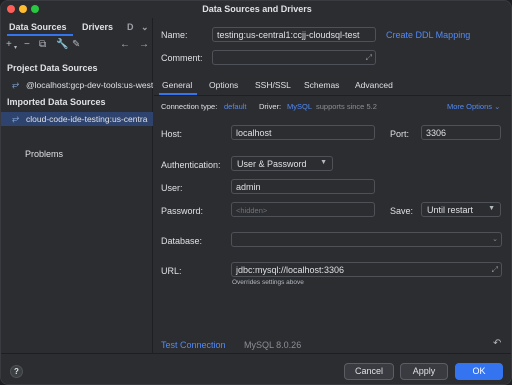 This screenshot has height=385, width=512. I want to click on button-bar: ? Cancel Apply OK, so click(256, 368).